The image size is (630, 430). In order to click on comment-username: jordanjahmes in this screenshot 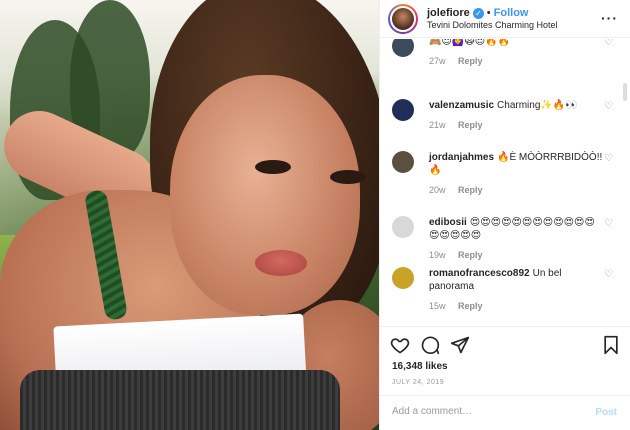, I will do `click(461, 157)`.